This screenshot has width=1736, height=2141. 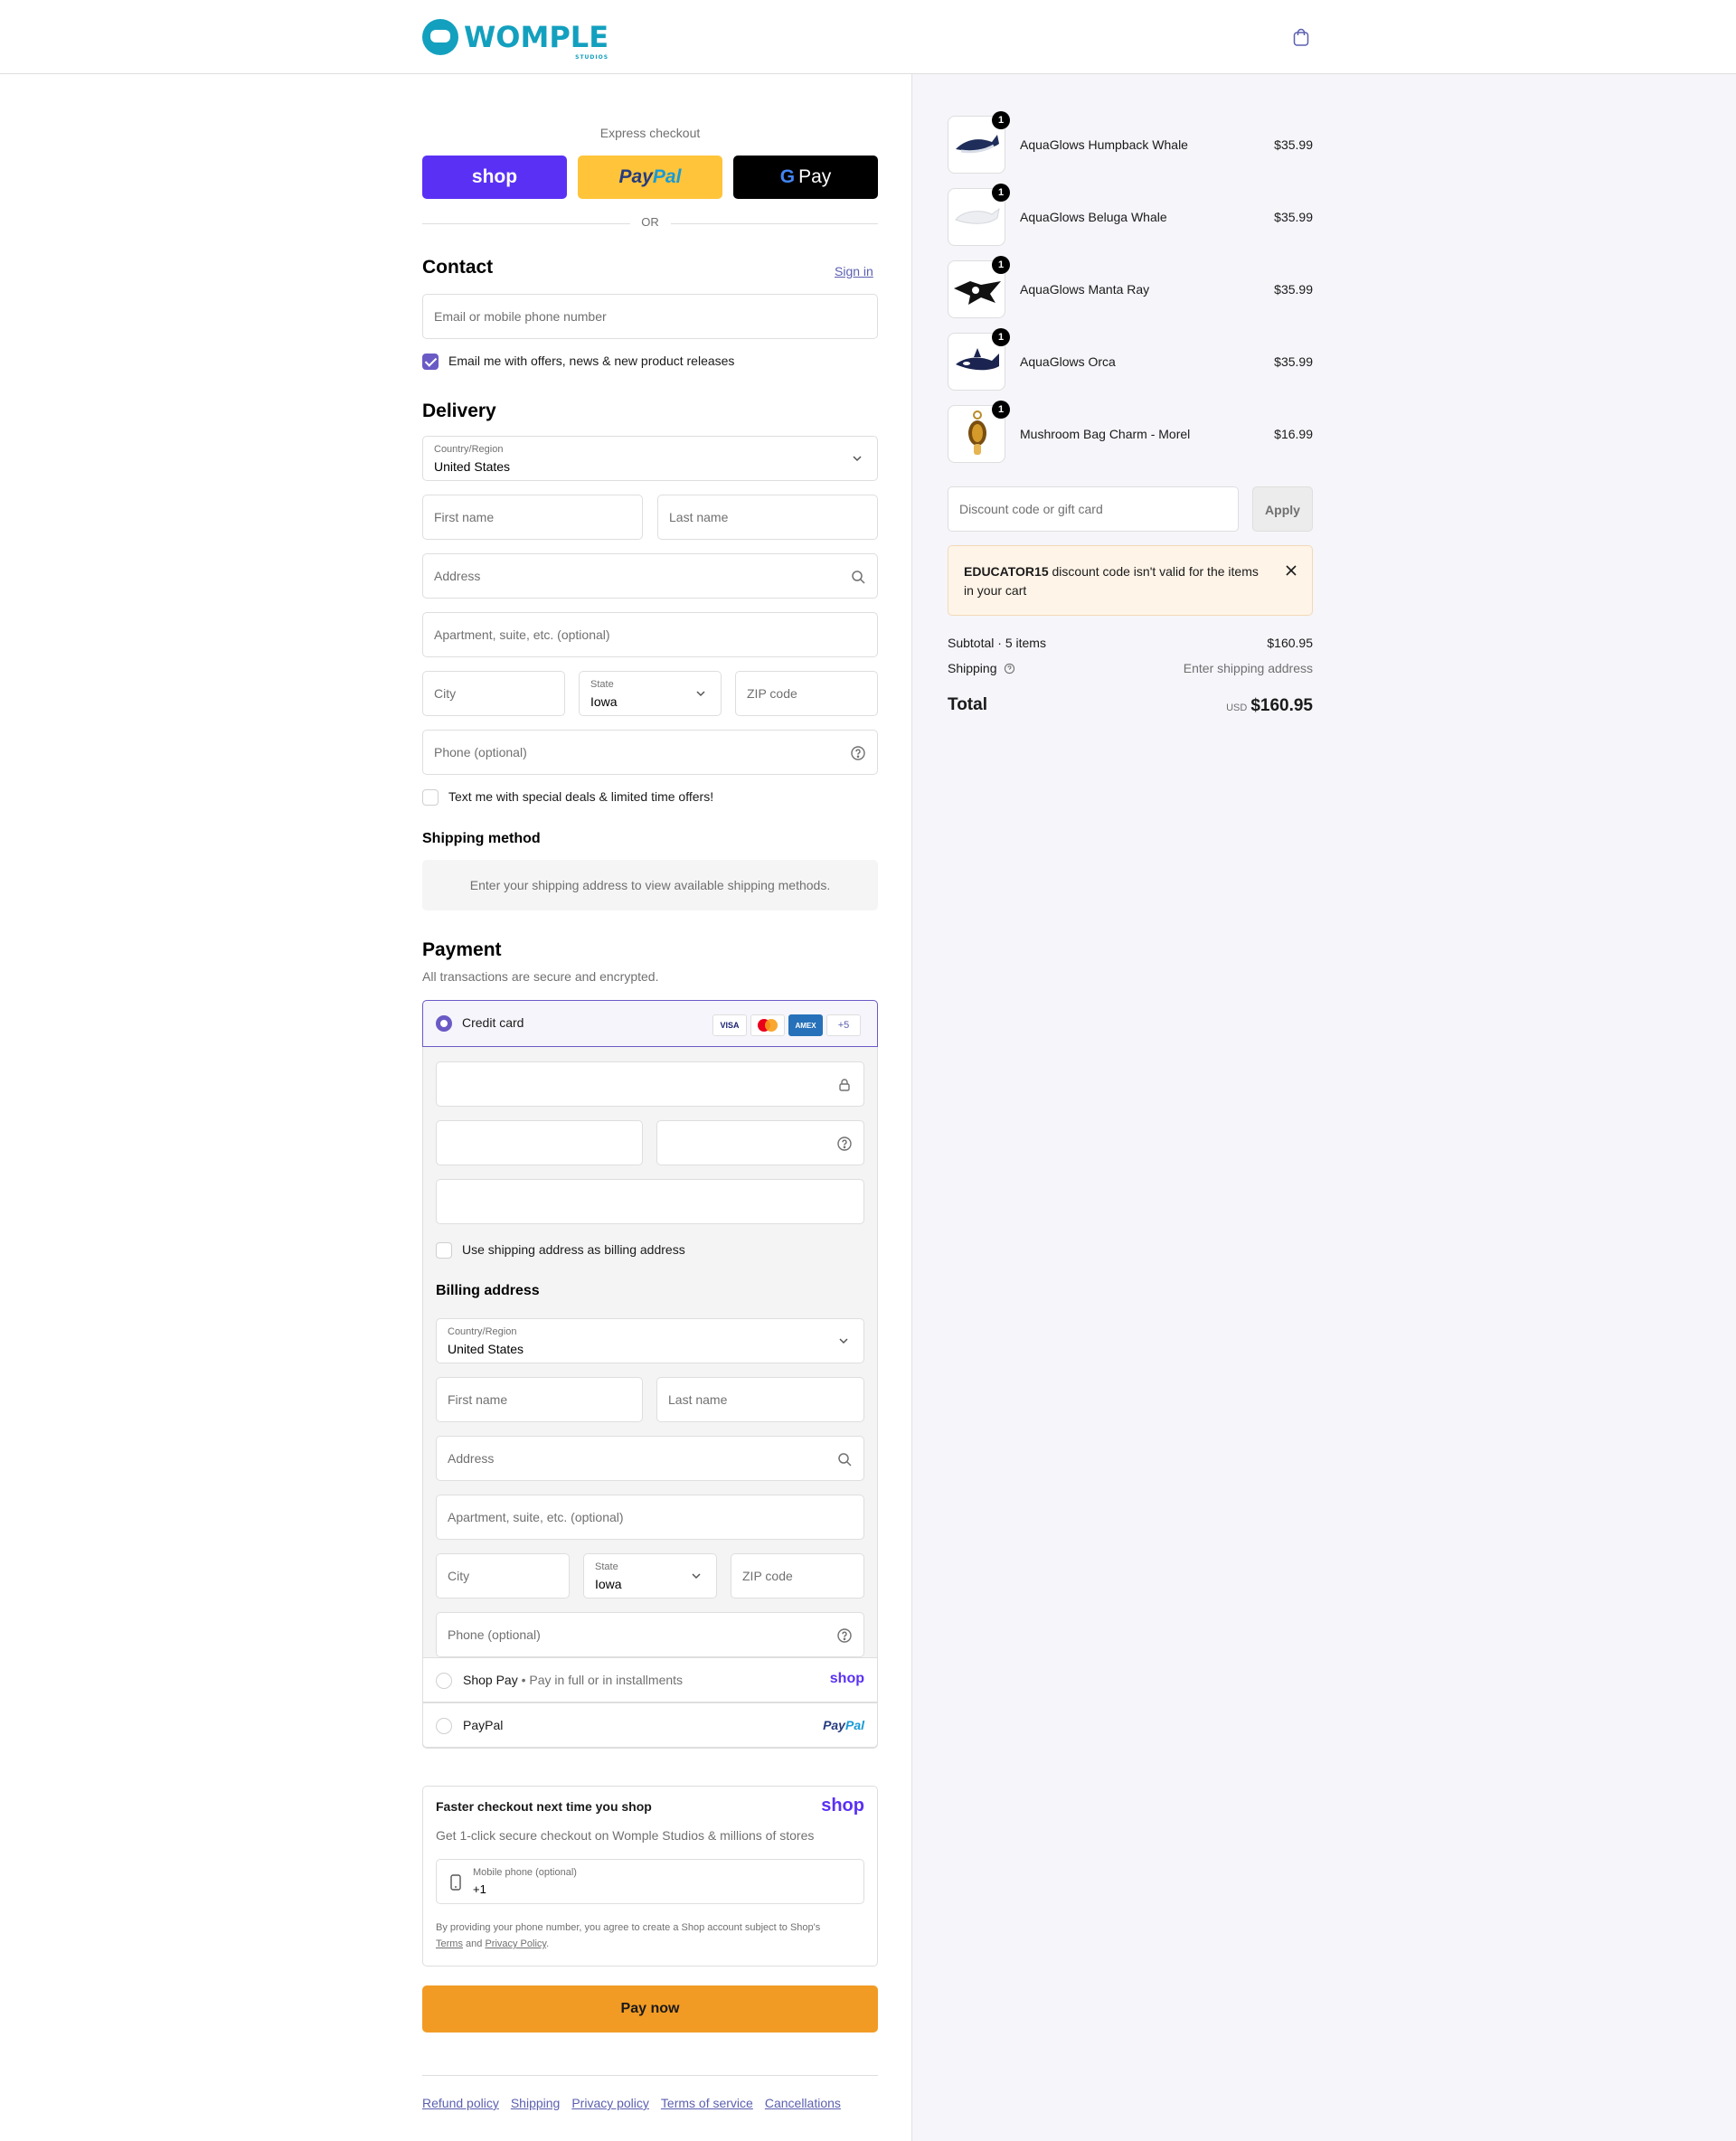 What do you see at coordinates (844, 1025) in the screenshot?
I see `more-cards-badge: +5` at bounding box center [844, 1025].